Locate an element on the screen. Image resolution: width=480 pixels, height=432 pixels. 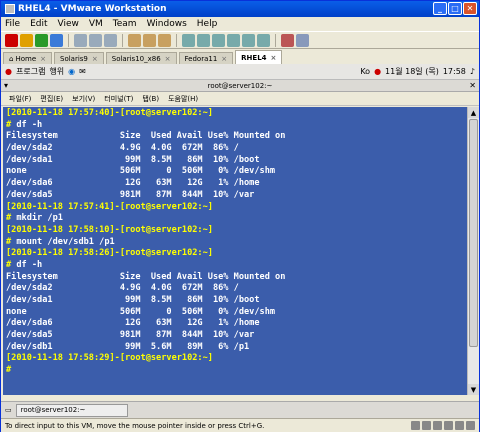
settings-icon is located at coordinates (164, 40).